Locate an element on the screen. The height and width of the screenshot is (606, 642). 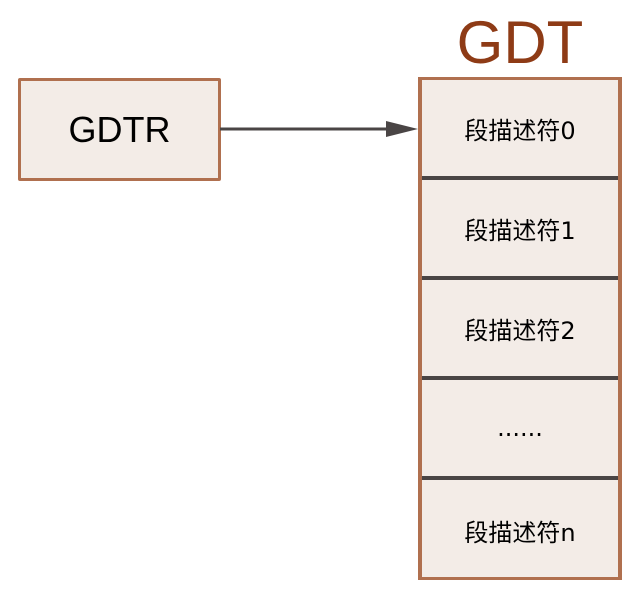
row-label: 段描述符1 is located at coordinates (520, 230).